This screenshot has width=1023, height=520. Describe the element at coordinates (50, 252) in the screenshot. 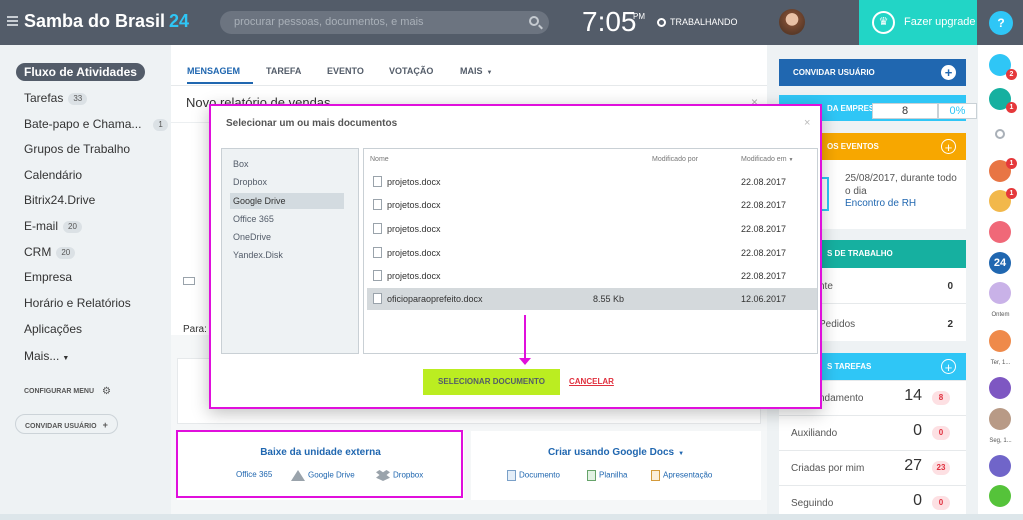

I see `menu-item-crm: CRM 20` at that location.